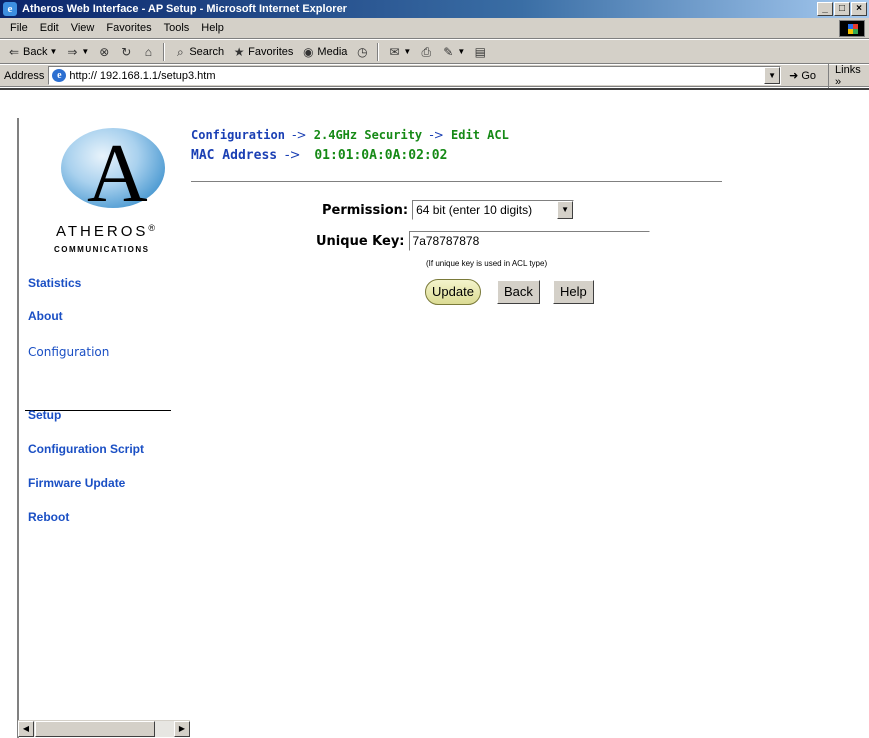 This screenshot has height=738, width=869. What do you see at coordinates (86, 449) in the screenshot?
I see `nav-configuration-script: Configuration Script` at bounding box center [86, 449].